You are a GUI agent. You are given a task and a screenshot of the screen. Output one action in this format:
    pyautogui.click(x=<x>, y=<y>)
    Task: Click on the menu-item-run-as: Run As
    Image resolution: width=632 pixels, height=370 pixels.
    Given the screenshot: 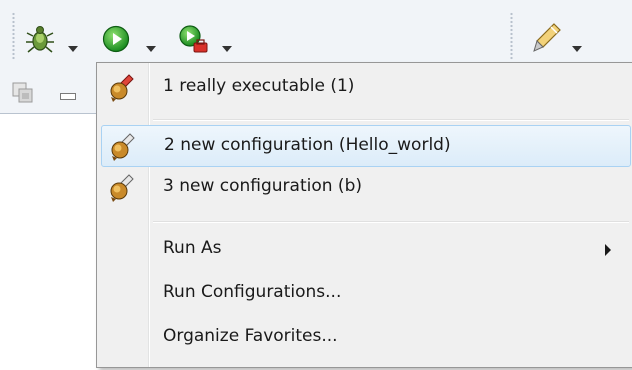 What is the action you would take?
    pyautogui.click(x=366, y=250)
    